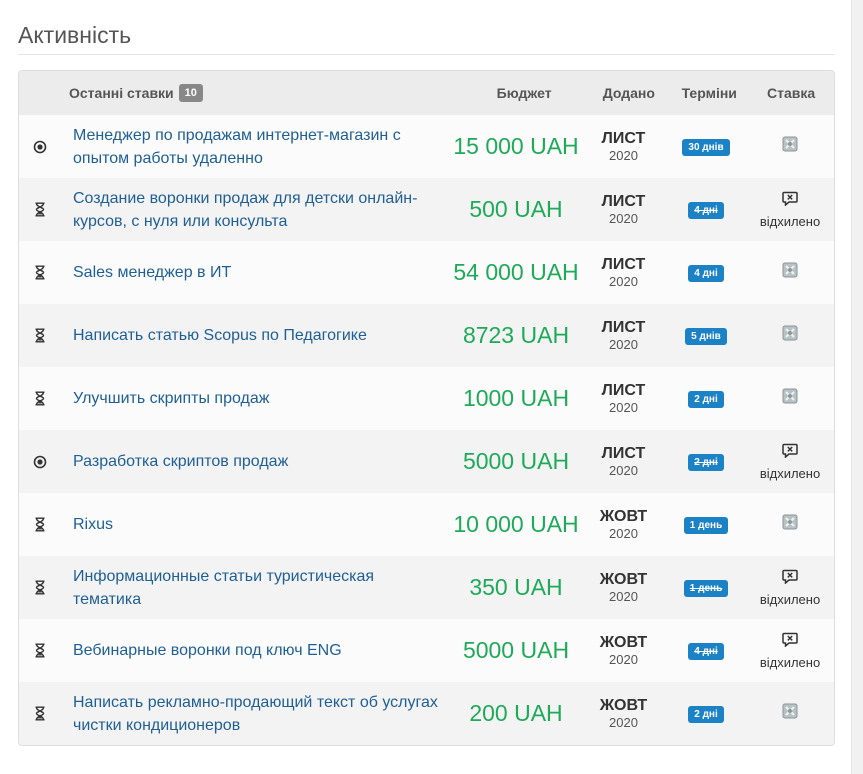 This screenshot has width=863, height=774. Describe the element at coordinates (121, 93) in the screenshot. I see `header-recent-bids-label: Останні ставки` at that location.